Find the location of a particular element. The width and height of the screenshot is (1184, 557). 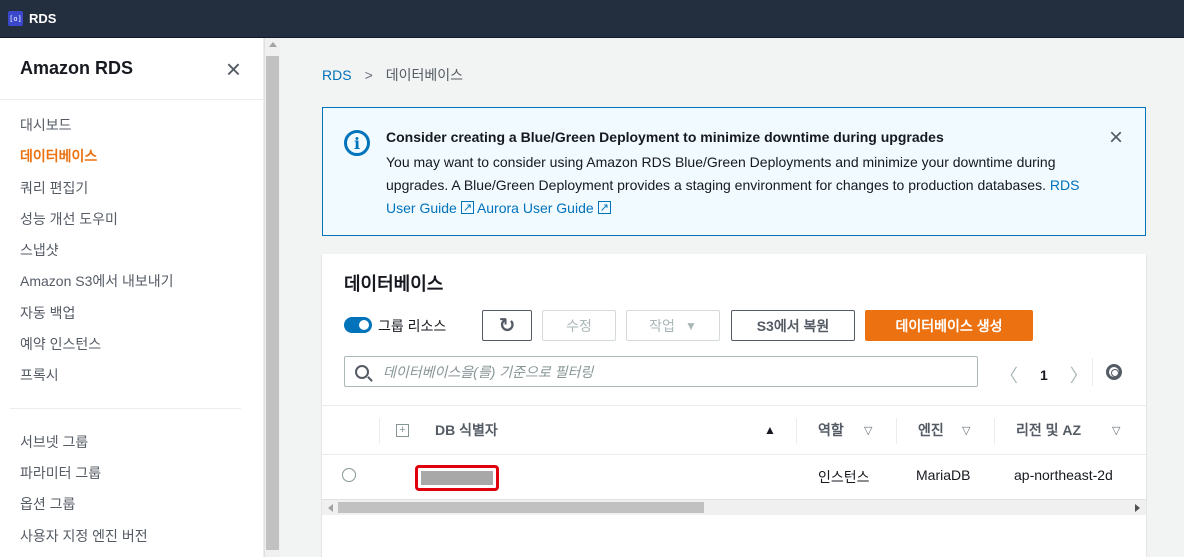

expand-icon: + is located at coordinates (402, 430).